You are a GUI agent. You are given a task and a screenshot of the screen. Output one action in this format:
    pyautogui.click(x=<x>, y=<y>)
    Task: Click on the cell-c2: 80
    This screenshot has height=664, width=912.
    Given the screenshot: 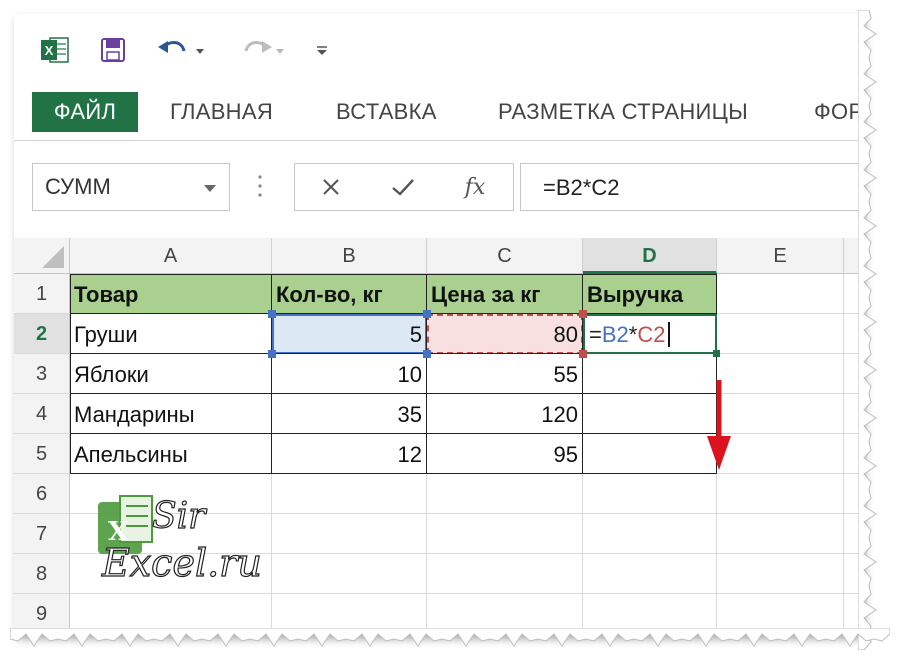 What is the action you would take?
    pyautogui.click(x=505, y=334)
    